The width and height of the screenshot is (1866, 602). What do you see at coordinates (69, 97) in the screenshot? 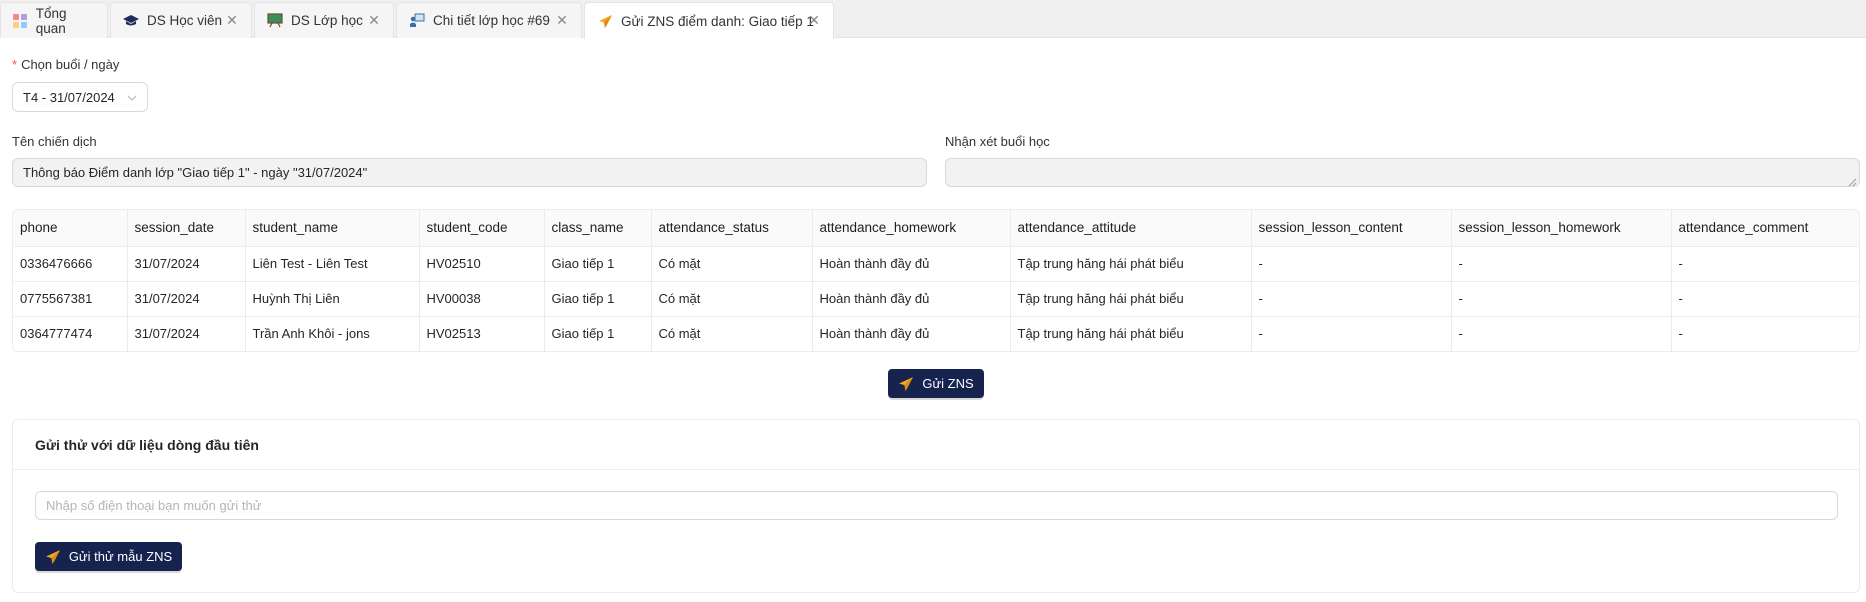
I see `session-select-value: T4 - 31/07/2024` at bounding box center [69, 97].